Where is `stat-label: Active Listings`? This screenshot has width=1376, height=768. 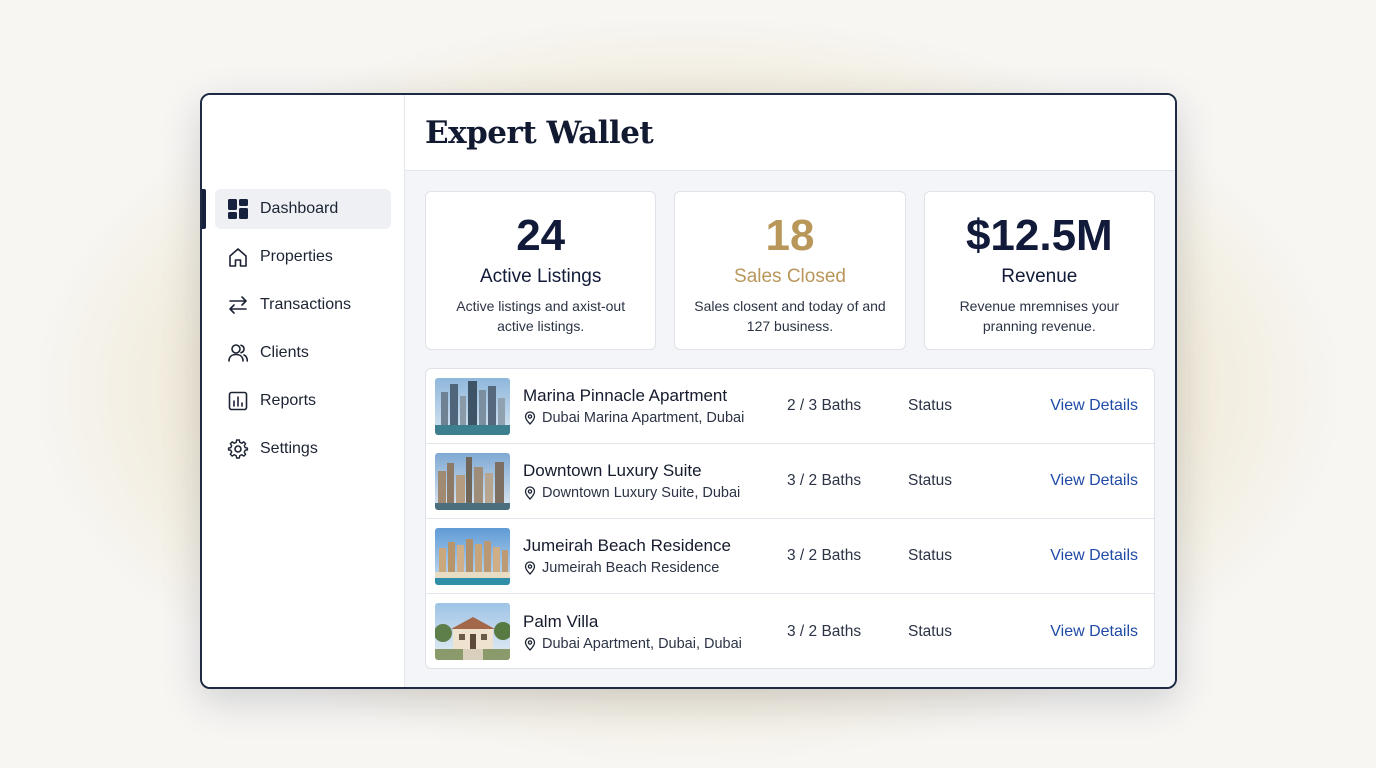 stat-label: Active Listings is located at coordinates (540, 276).